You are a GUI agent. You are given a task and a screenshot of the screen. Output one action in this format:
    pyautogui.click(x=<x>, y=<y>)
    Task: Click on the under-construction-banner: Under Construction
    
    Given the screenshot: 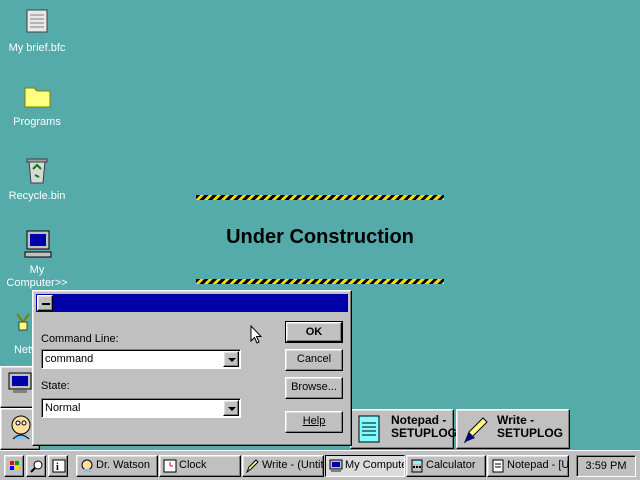 What is the action you would take?
    pyautogui.click(x=320, y=237)
    